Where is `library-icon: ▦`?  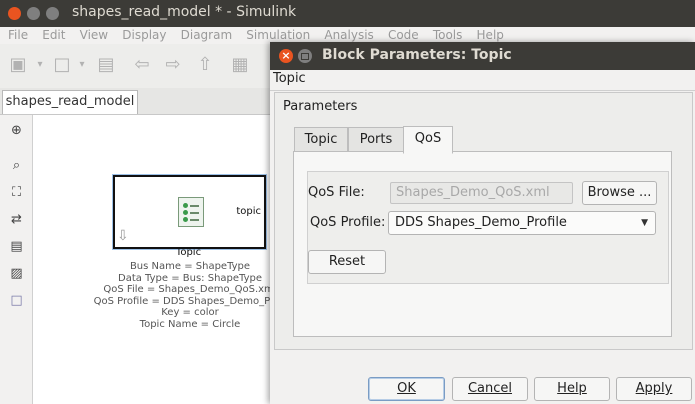
library-icon: ▦ is located at coordinates (240, 65).